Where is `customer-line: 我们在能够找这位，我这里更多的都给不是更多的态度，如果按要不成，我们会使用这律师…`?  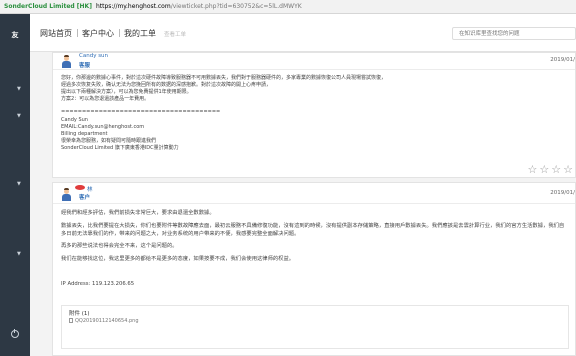 customer-line: 我们在能够找这位，我这里更多的都给不是更多的态度，如果按要不成，我们会使用这律师… is located at coordinates (178, 259).